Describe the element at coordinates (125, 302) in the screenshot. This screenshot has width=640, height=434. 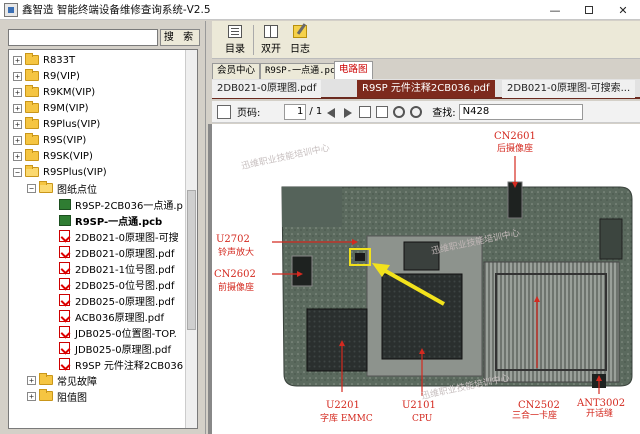
I see `tree-item-label: 2DB025-0原理图.pdf` at that location.